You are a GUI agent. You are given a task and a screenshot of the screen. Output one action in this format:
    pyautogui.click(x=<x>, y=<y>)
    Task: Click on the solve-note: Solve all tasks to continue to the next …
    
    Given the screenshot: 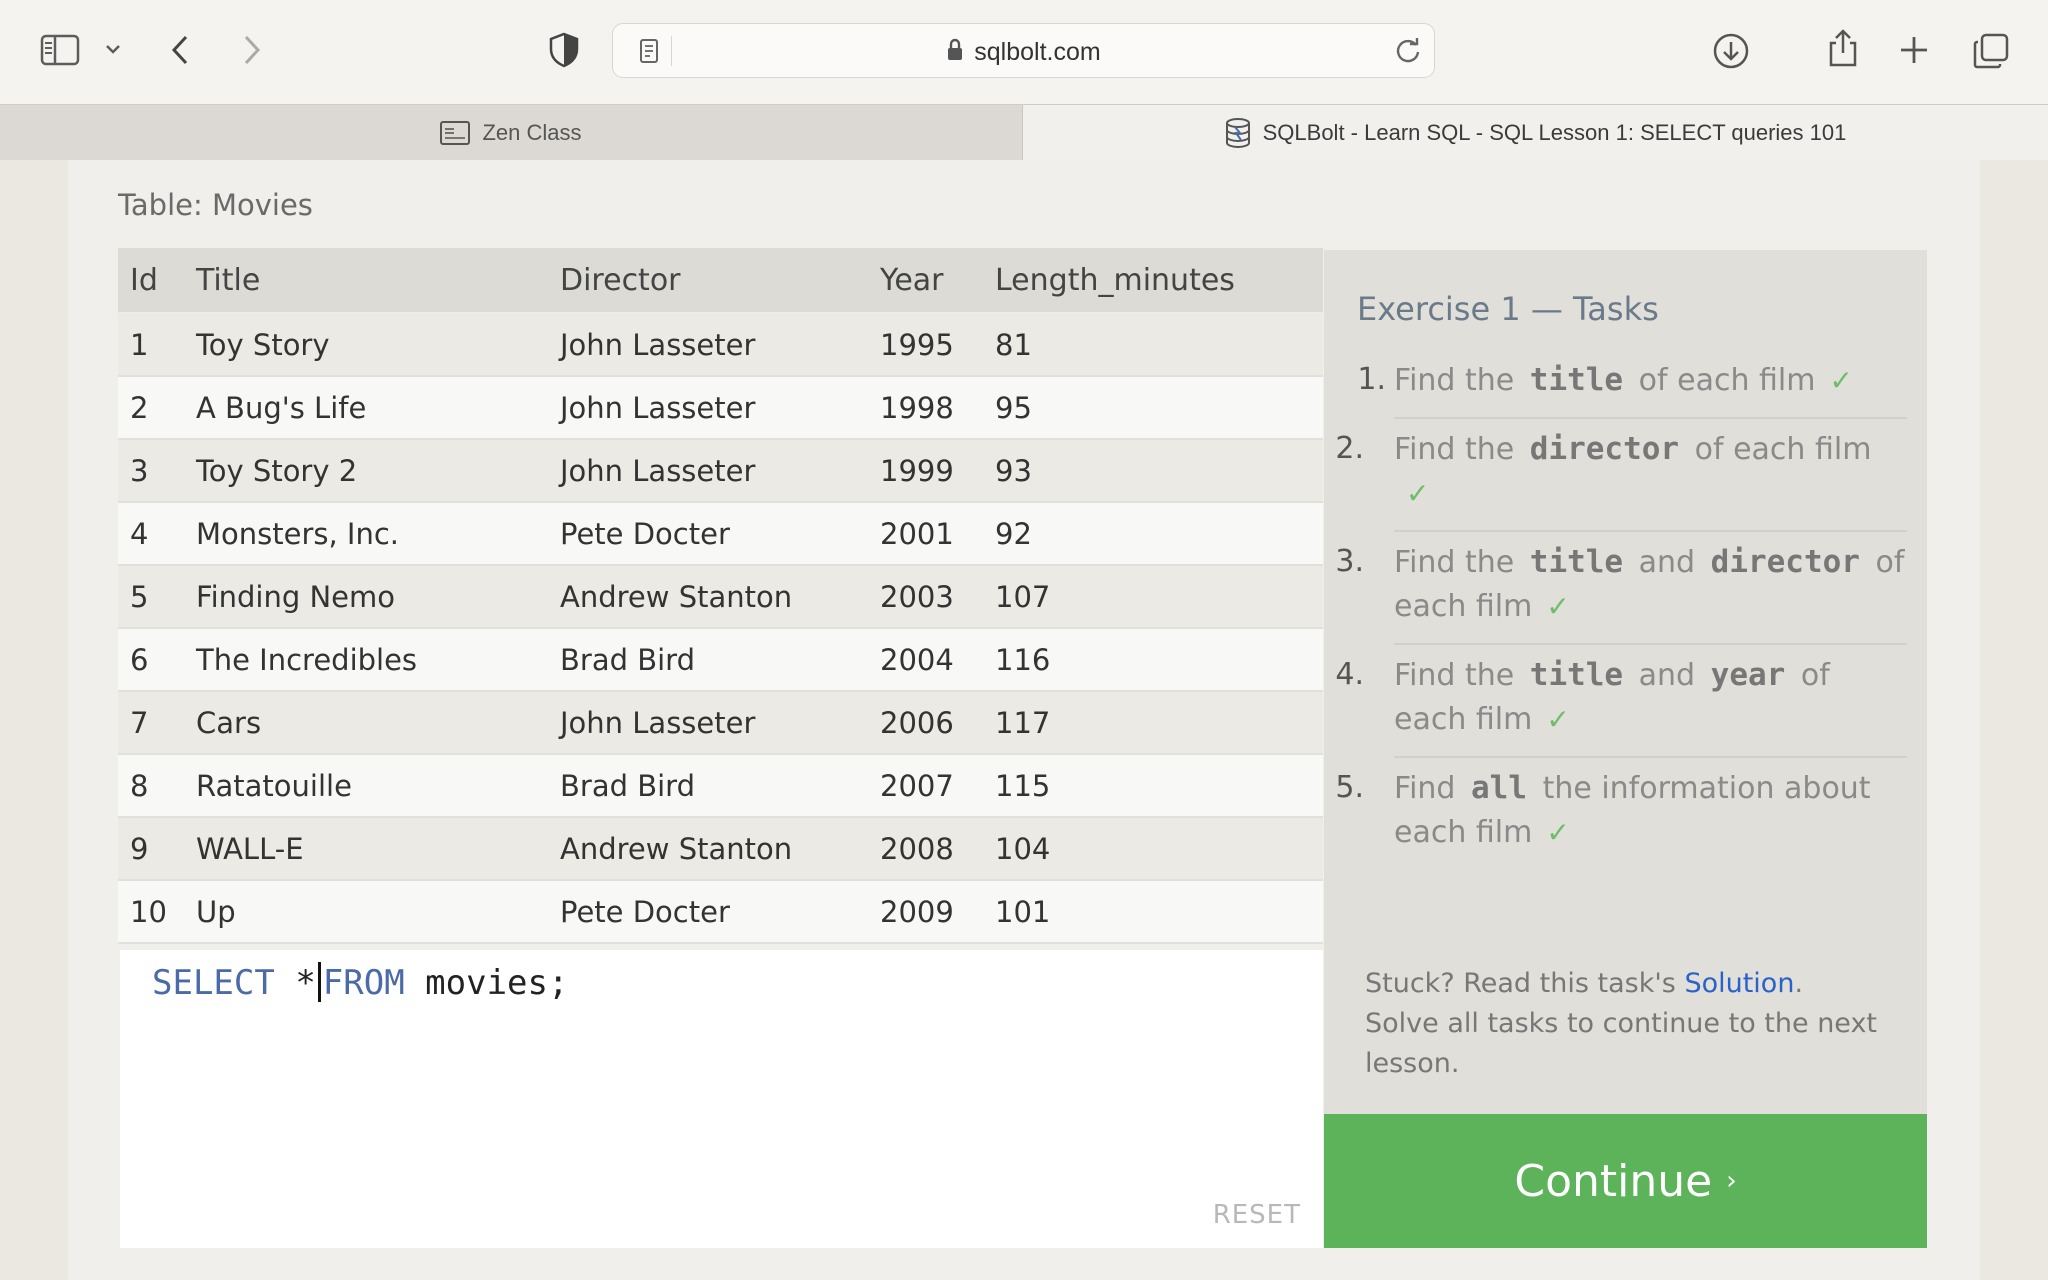 What is the action you would take?
    pyautogui.click(x=1621, y=1043)
    